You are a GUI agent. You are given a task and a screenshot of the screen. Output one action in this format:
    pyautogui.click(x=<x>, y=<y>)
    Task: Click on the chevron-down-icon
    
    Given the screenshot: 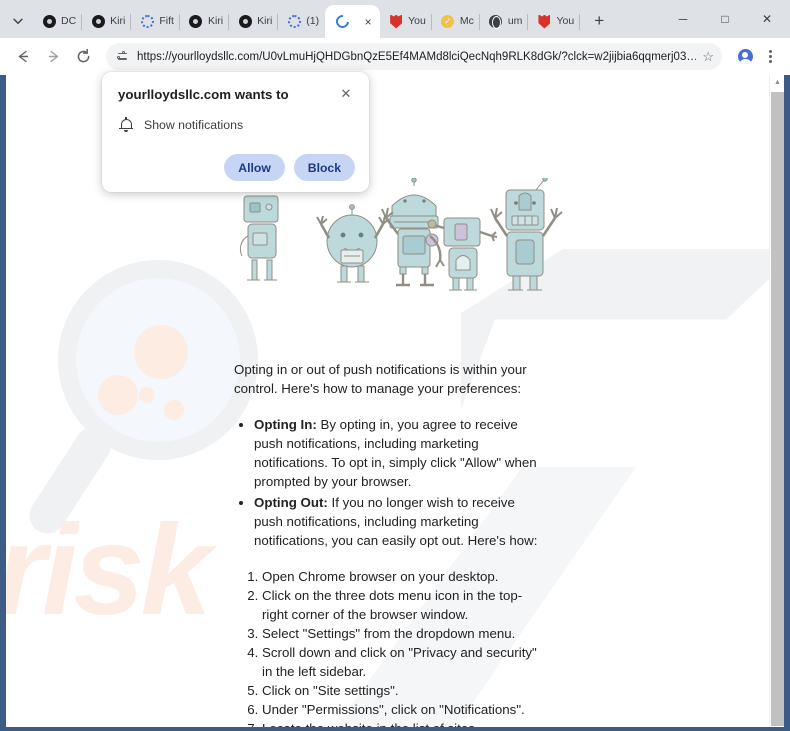 What is the action you would take?
    pyautogui.click(x=18, y=21)
    